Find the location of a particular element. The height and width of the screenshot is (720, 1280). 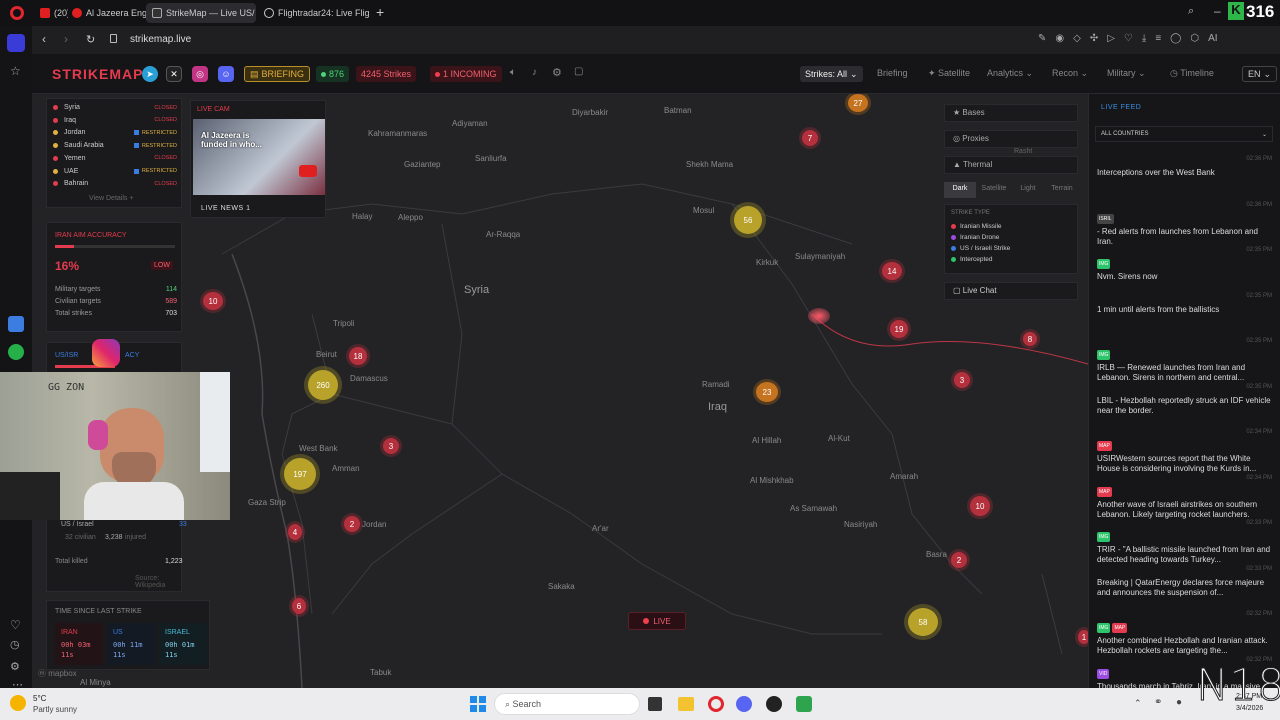

ai-icon: AI is located at coordinates (1212, 38).